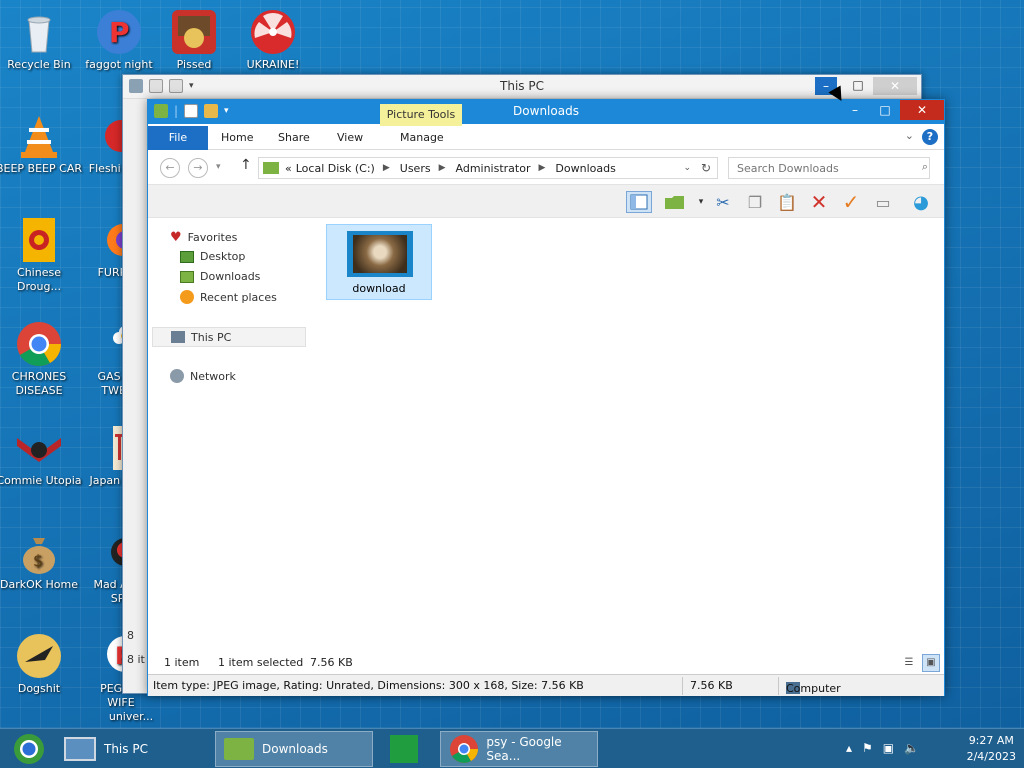  I want to click on search-icon: ⌕, so click(925, 167).